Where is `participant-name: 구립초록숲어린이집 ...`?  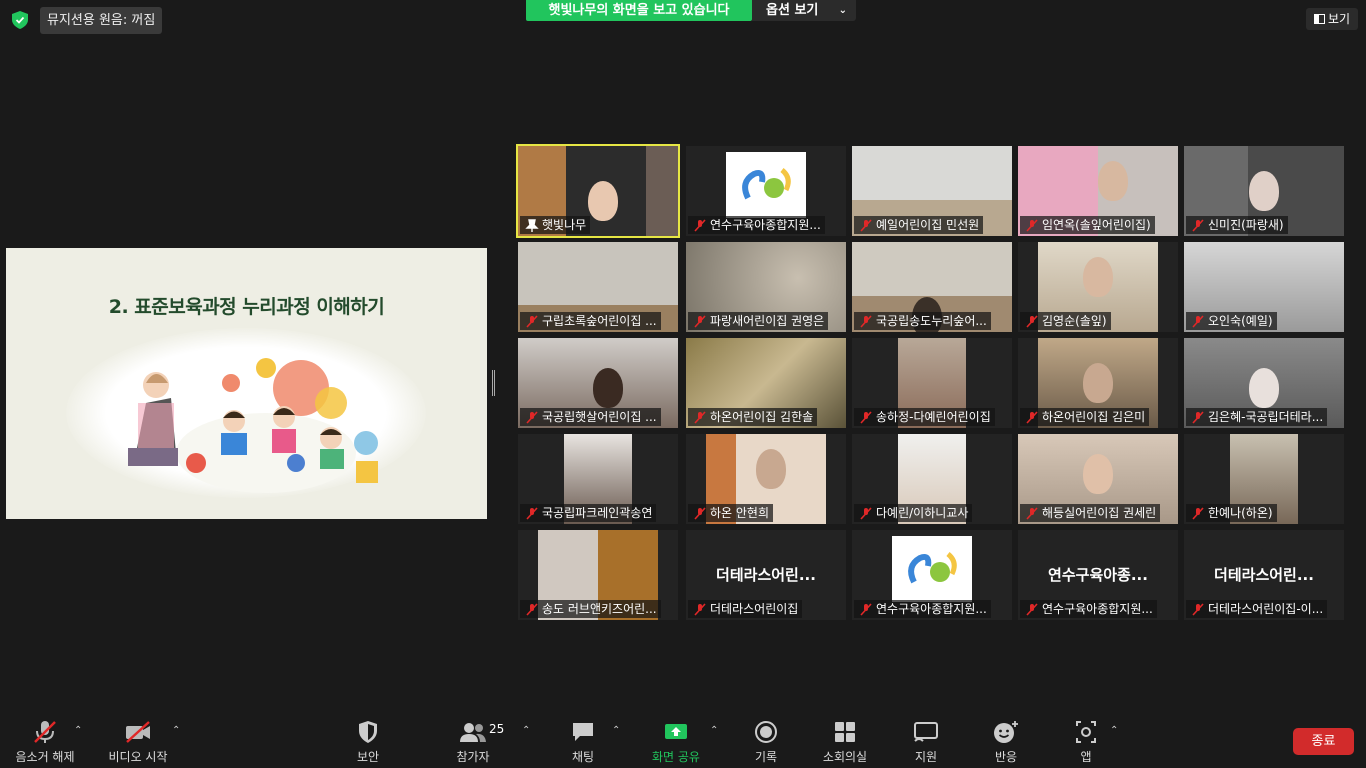 participant-name: 구립초록숲어린이집 ... is located at coordinates (599, 321).